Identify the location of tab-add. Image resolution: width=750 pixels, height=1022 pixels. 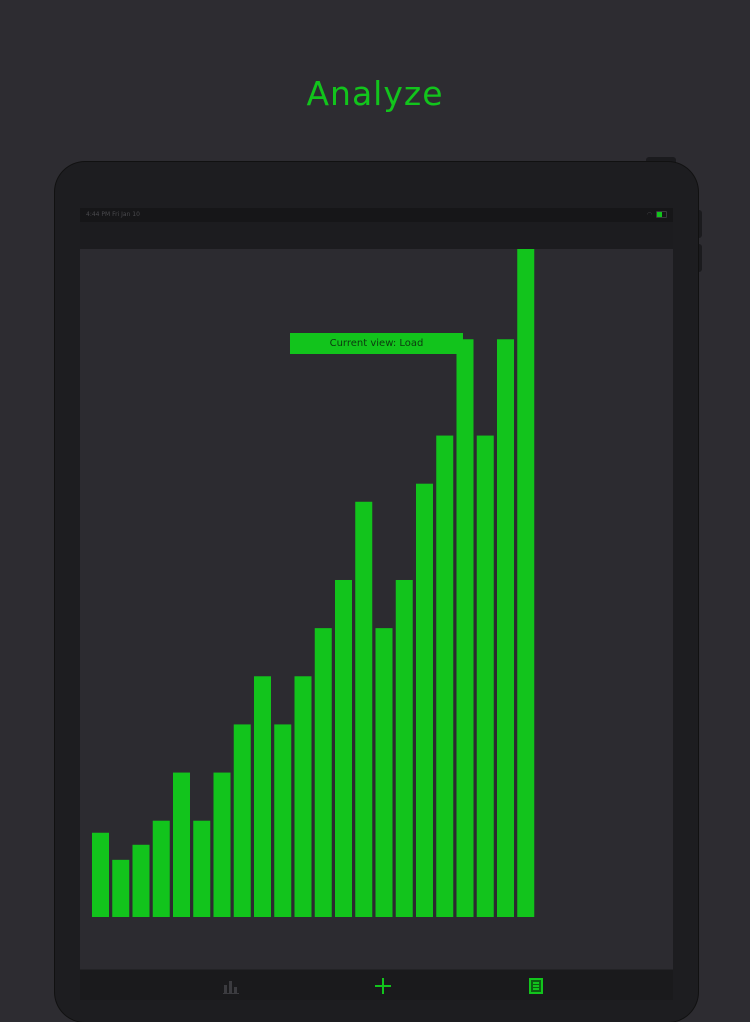
(383, 986).